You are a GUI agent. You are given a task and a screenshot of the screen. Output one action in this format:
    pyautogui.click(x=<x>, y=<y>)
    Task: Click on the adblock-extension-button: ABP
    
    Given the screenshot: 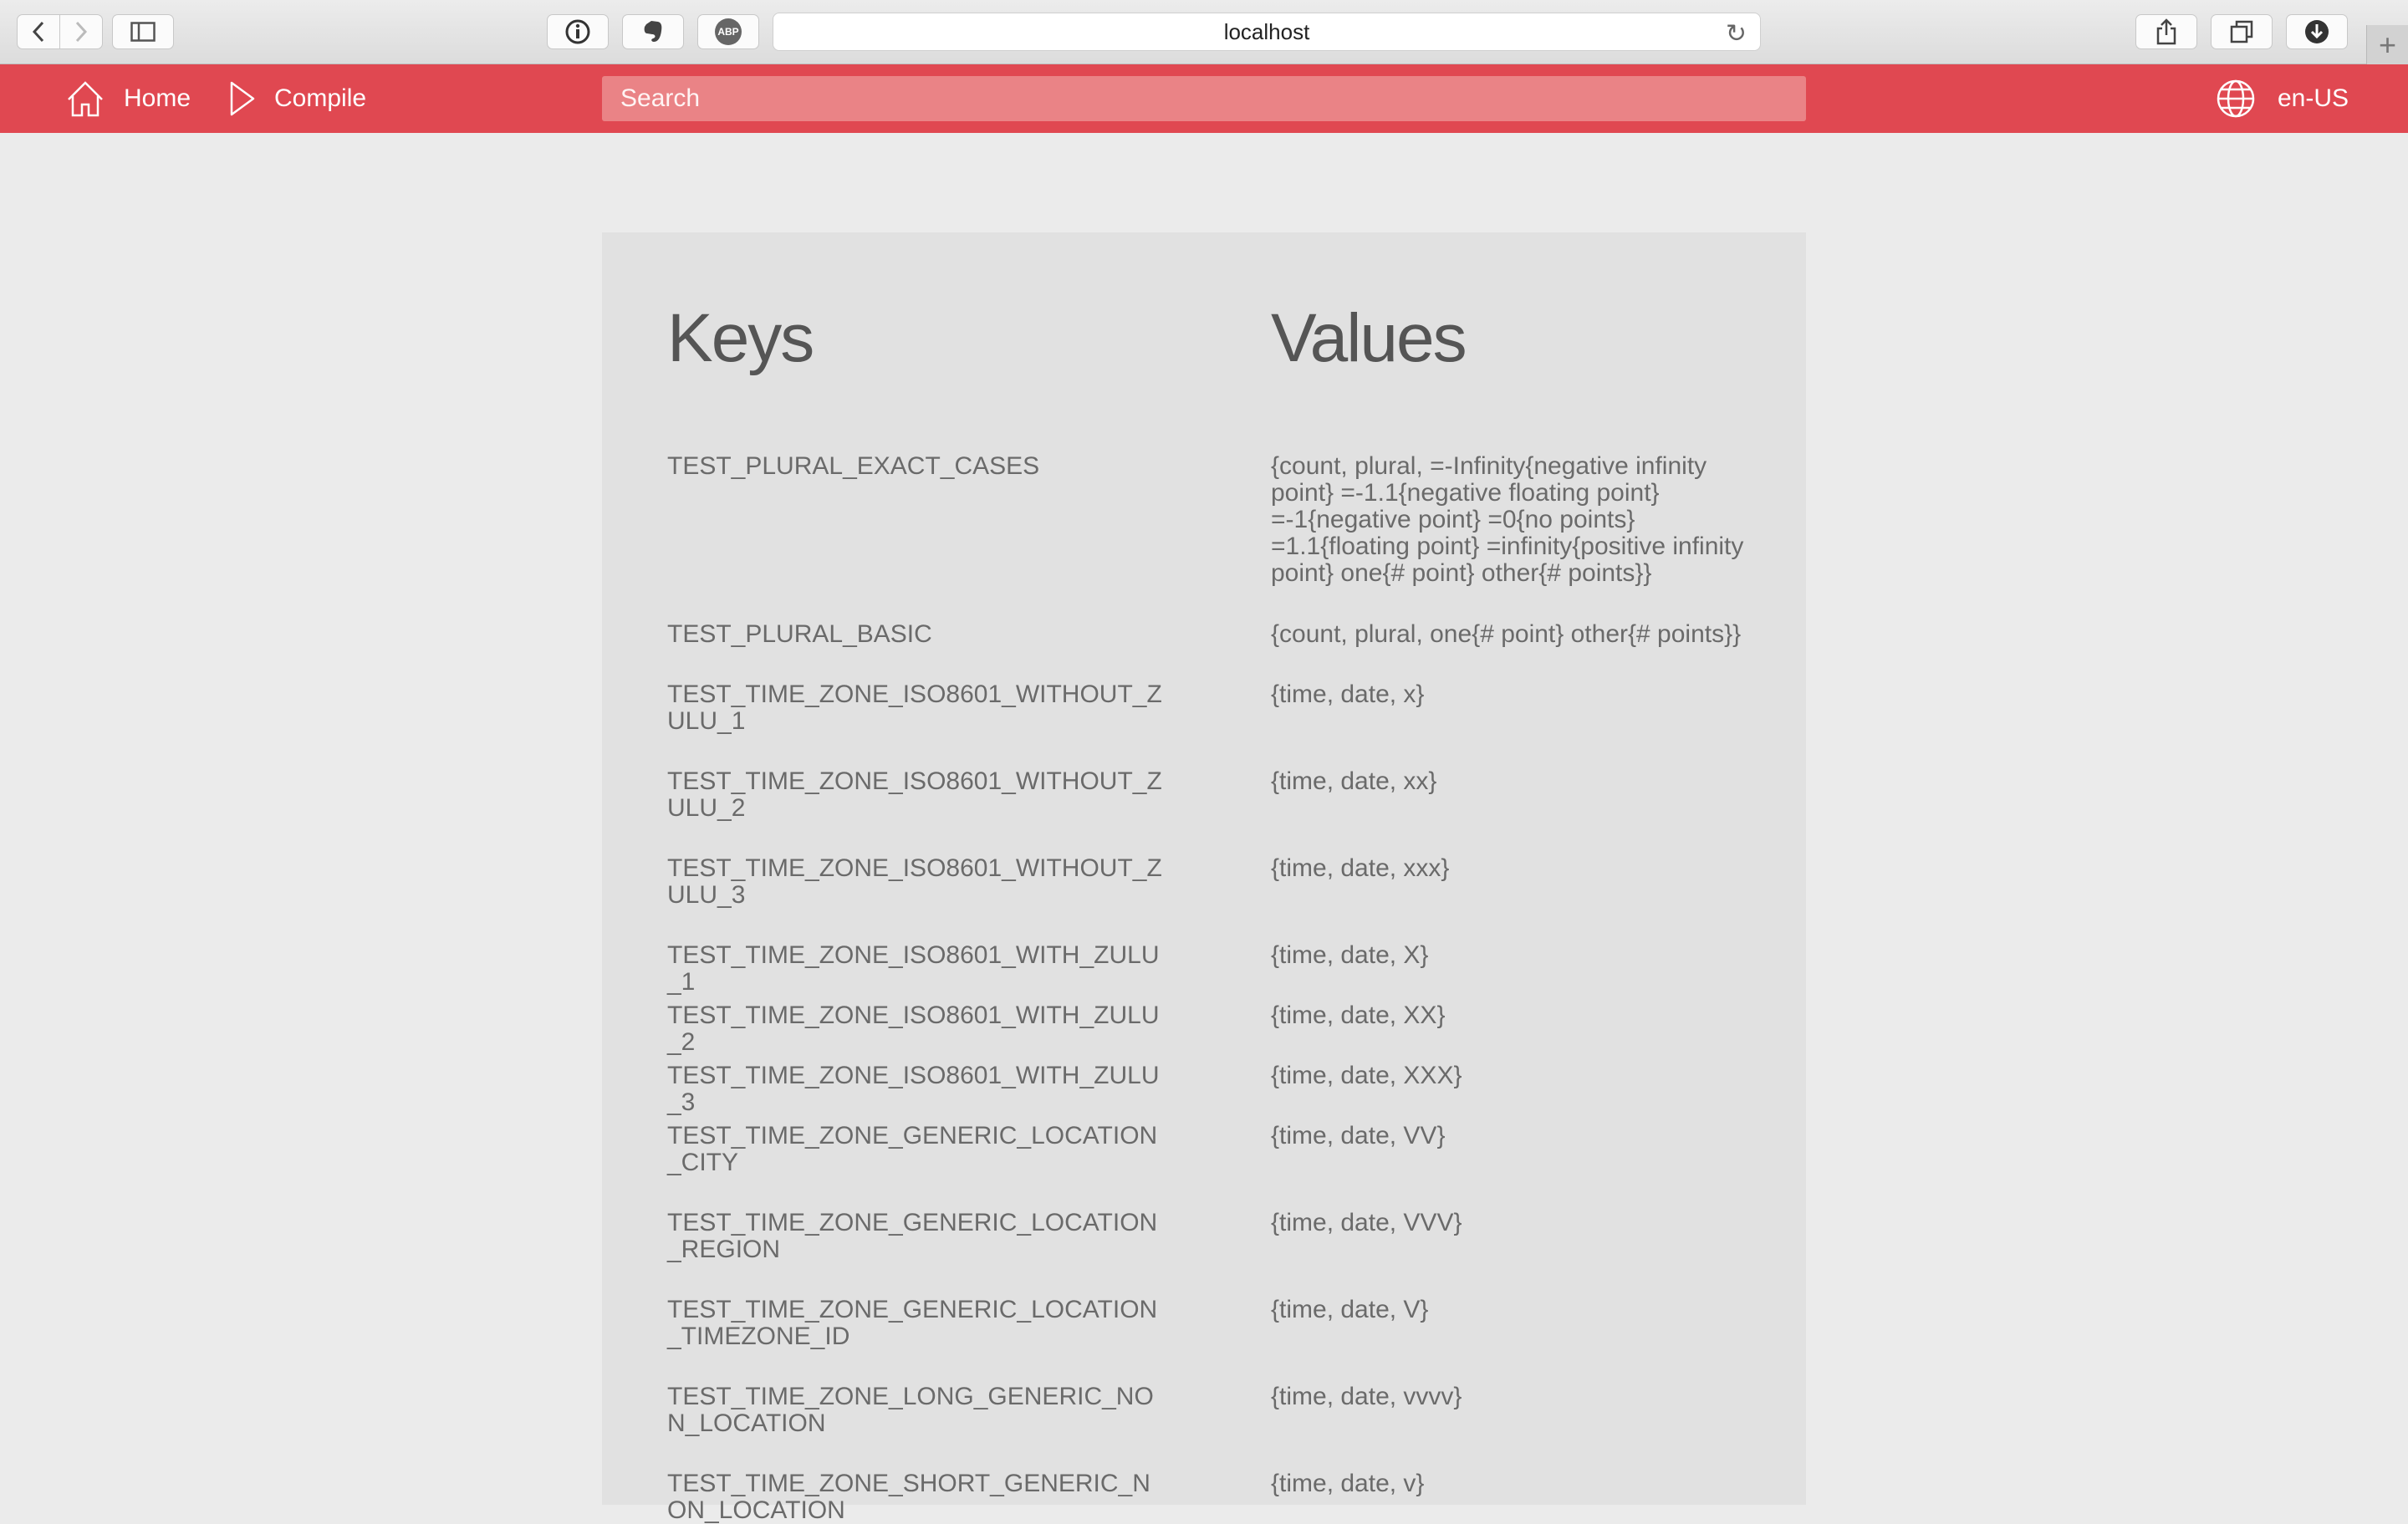 What is the action you would take?
    pyautogui.click(x=728, y=31)
    